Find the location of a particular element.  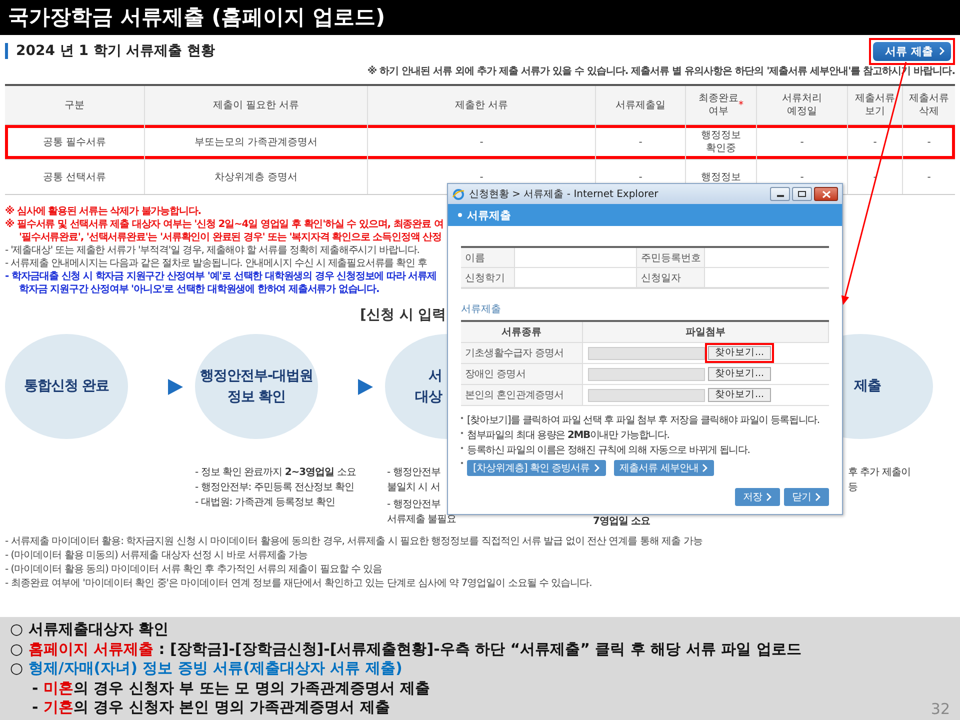

maximize-icon is located at coordinates (802, 194).